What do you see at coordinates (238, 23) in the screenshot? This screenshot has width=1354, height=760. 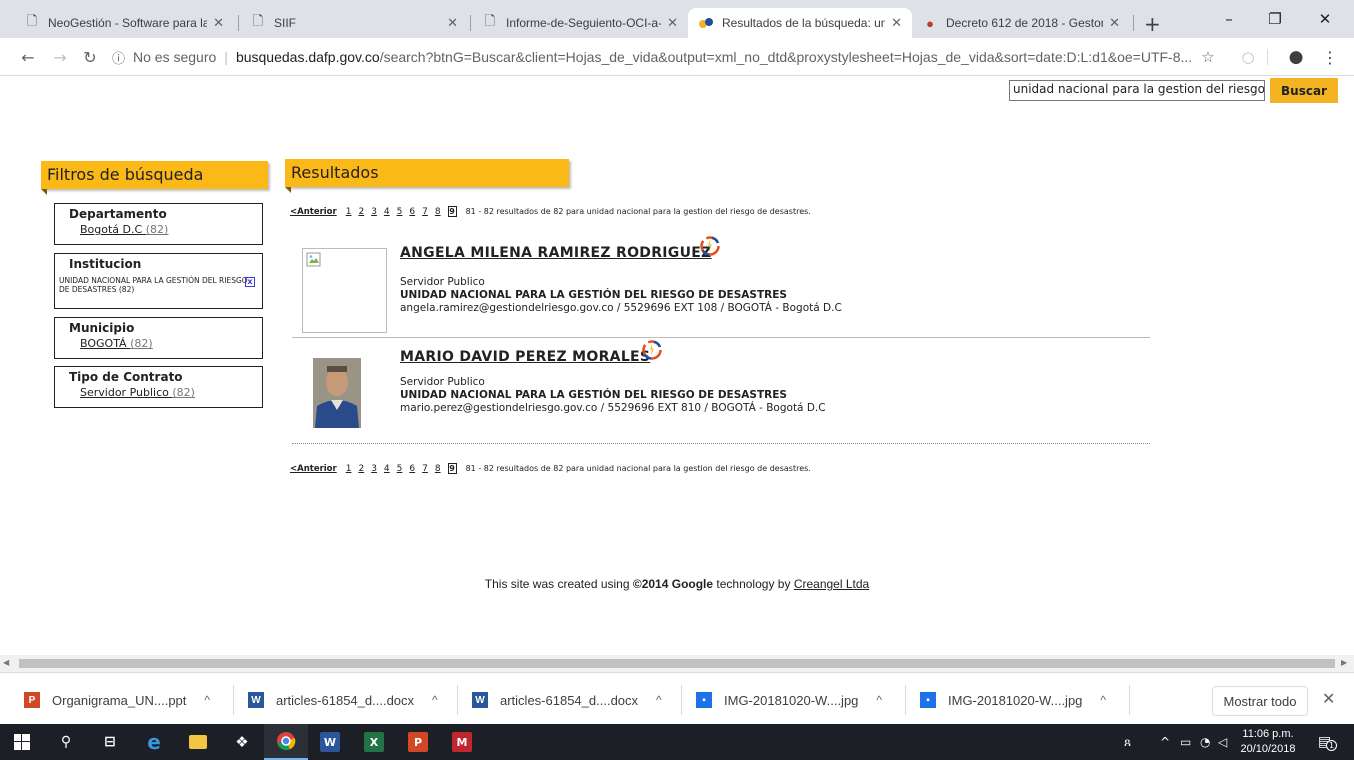 I see `tab-divider` at bounding box center [238, 23].